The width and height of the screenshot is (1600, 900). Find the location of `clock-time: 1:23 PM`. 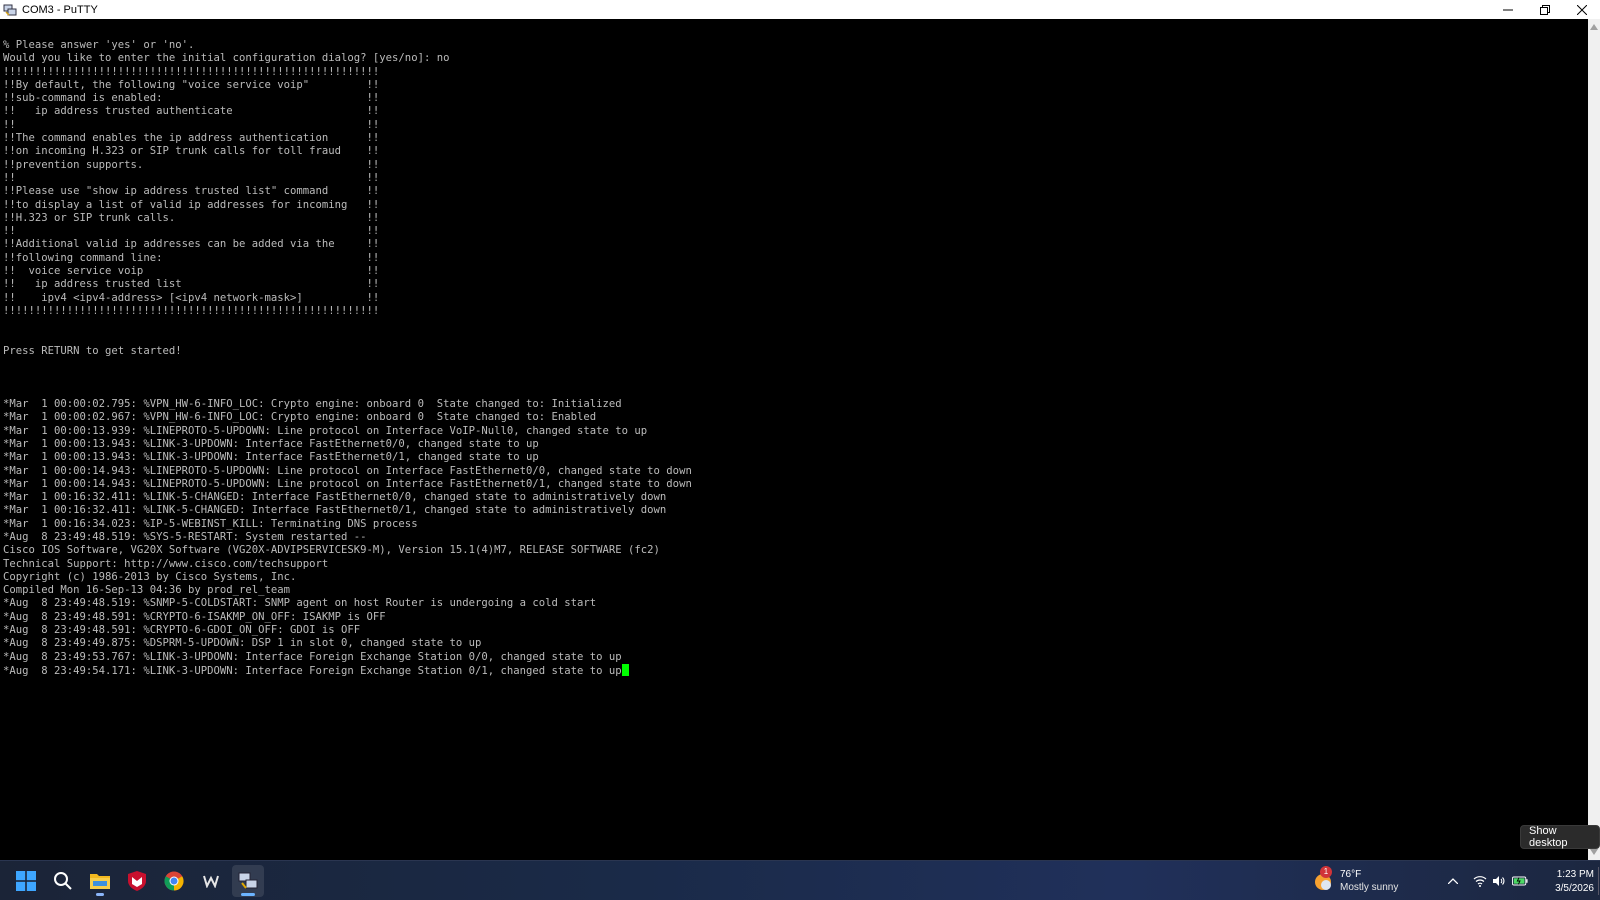

clock-time: 1:23 PM is located at coordinates (1575, 874).